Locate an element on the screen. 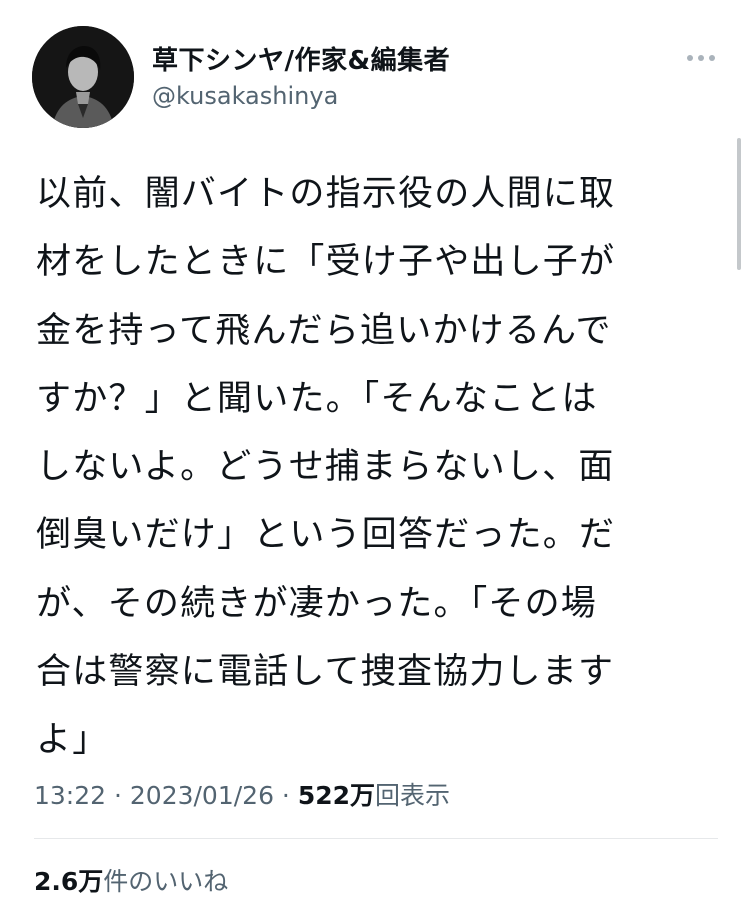  tweet-text-line: が、その続きが凄かった。「その場 is located at coordinates (317, 603).